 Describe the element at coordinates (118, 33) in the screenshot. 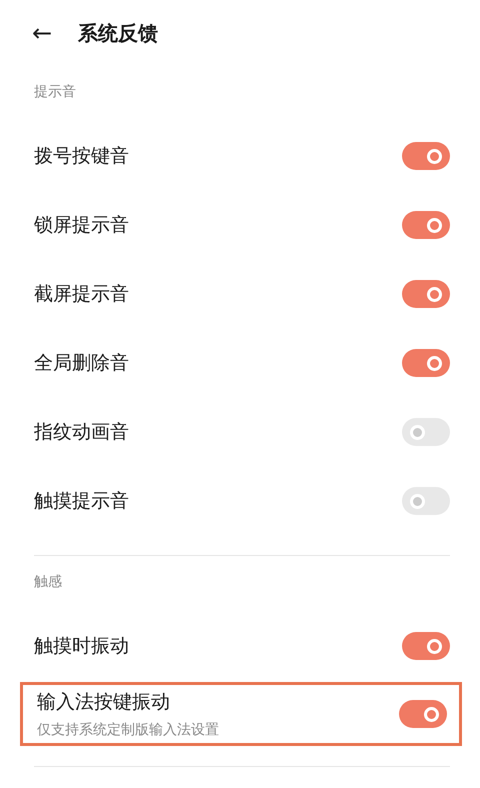

I see `page-title: 系统反馈` at that location.